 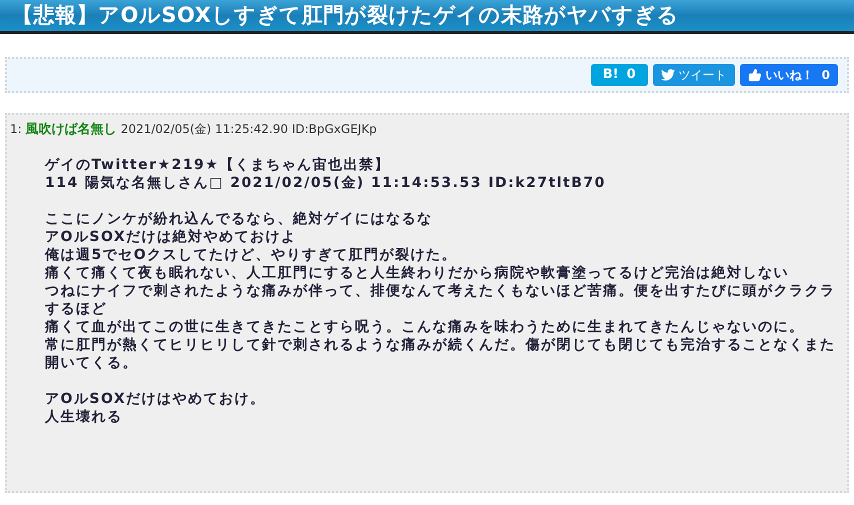 What do you see at coordinates (631, 75) in the screenshot?
I see `bookmark-count: 0` at bounding box center [631, 75].